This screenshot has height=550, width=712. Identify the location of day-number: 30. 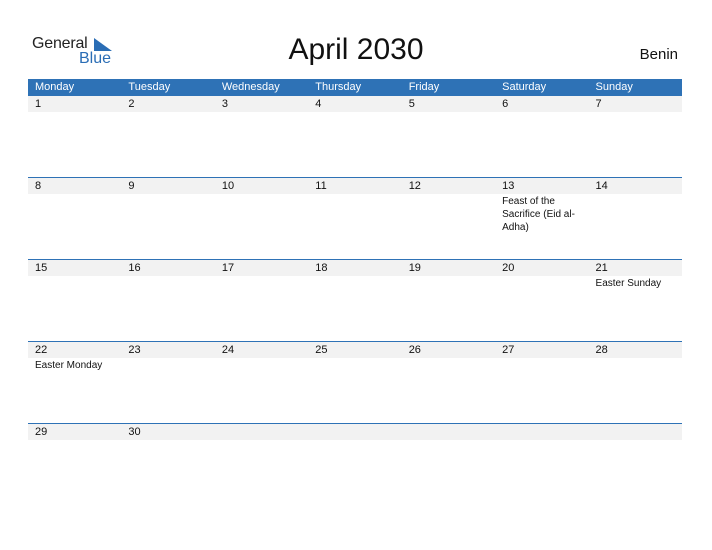
(134, 432).